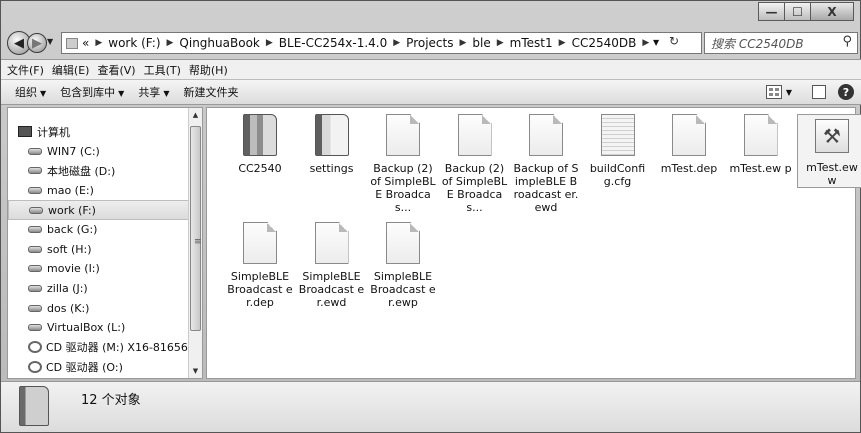  Describe the element at coordinates (333, 43) in the screenshot. I see `breadcrumb-item: BLE-CC254x-1.4.0` at that location.